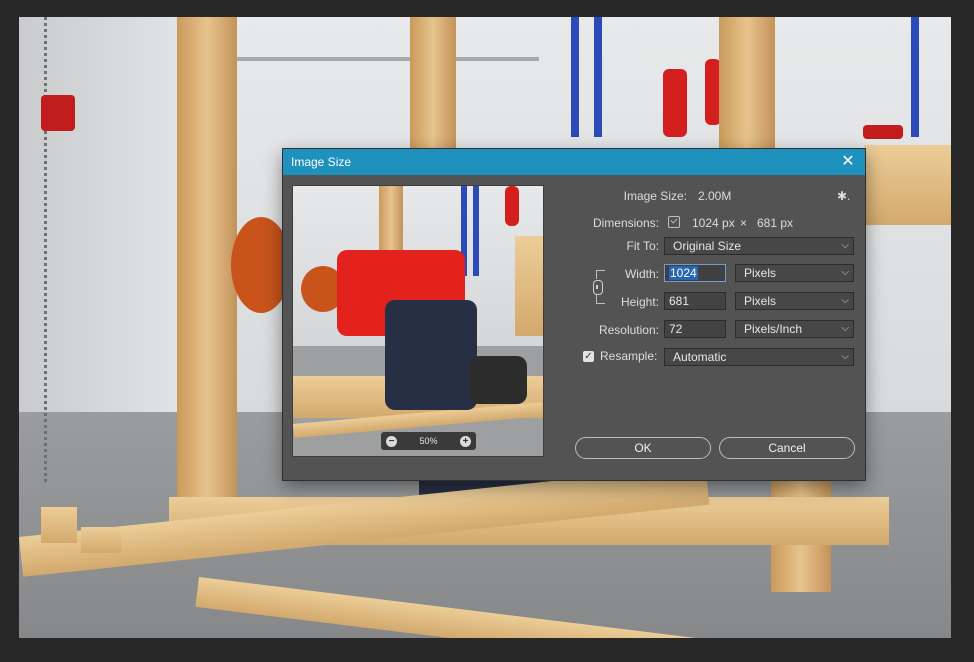  Describe the element at coordinates (639, 302) in the screenshot. I see `height-label: Height:` at that location.